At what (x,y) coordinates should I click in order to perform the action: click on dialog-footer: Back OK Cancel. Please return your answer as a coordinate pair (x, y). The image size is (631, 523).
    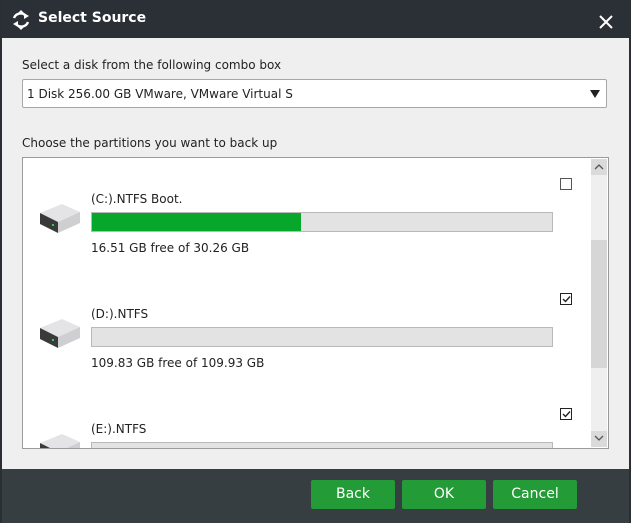
    Looking at the image, I should click on (315, 496).